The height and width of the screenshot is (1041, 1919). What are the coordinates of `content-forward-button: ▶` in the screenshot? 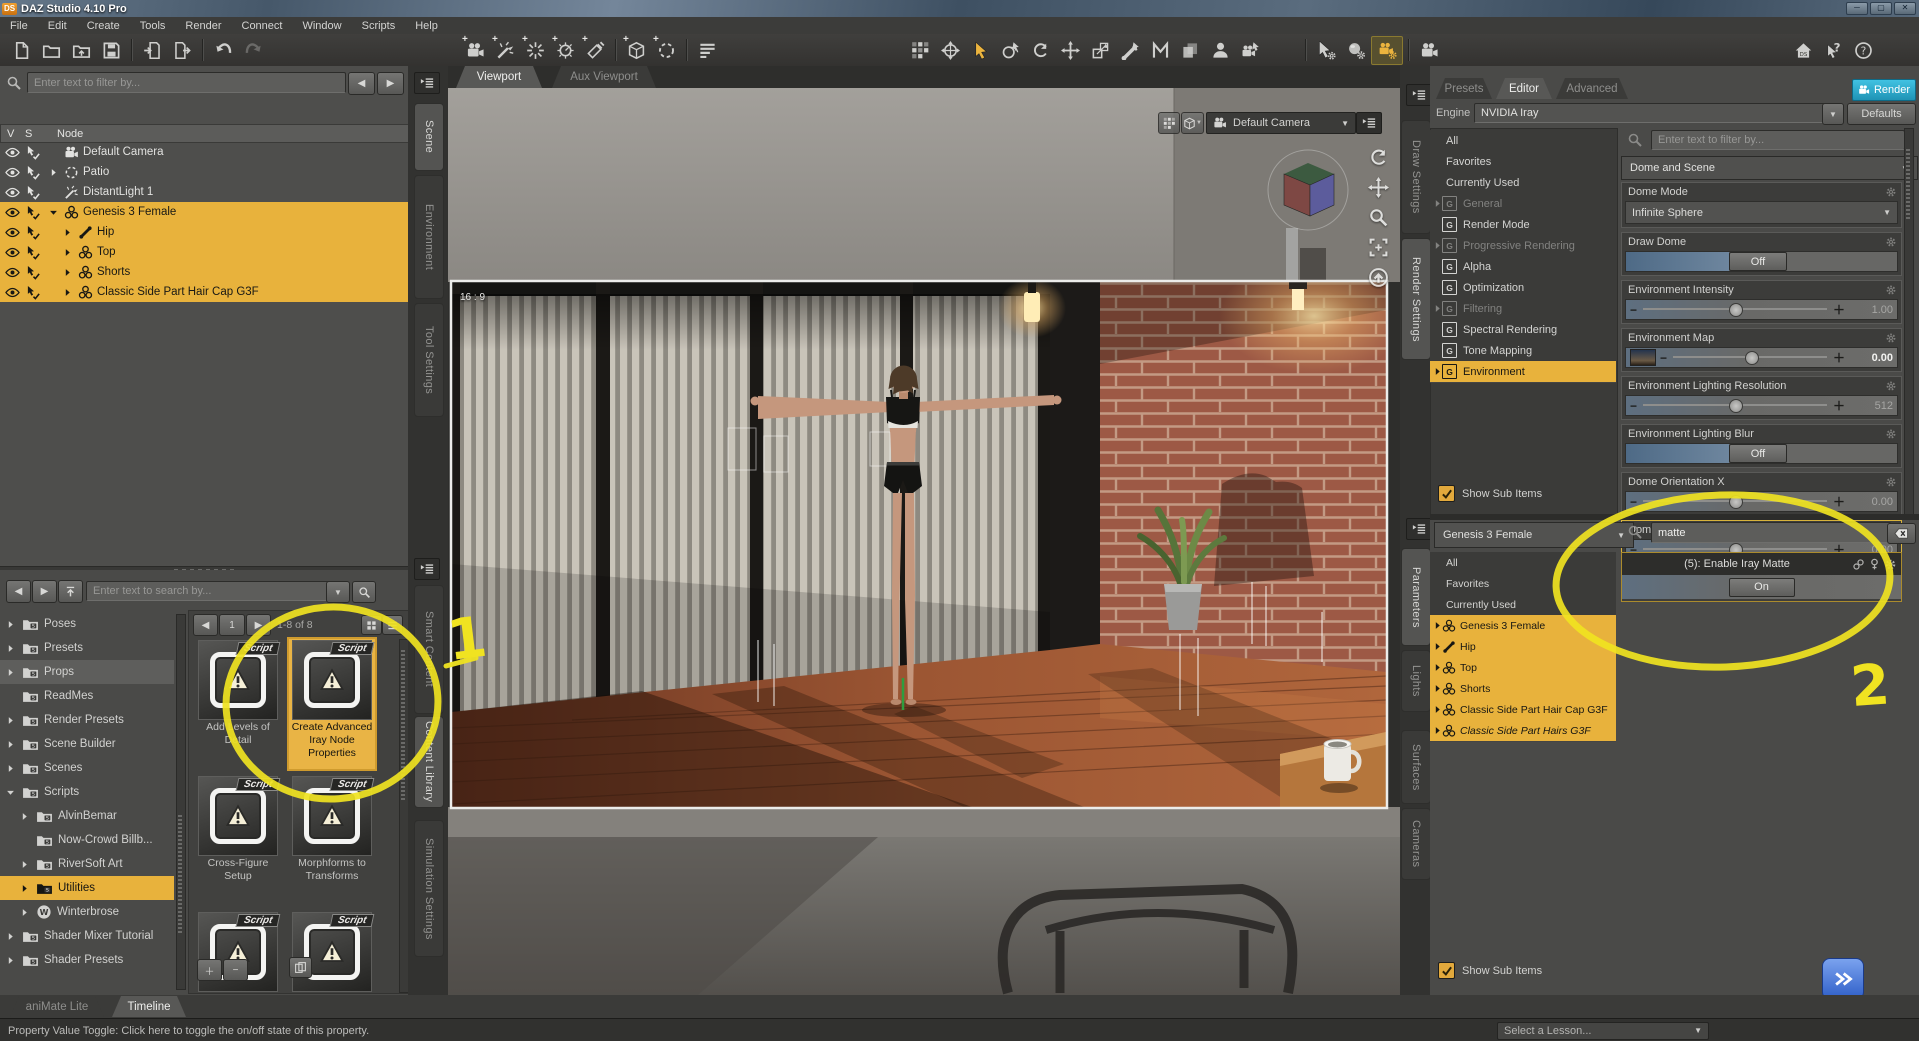 It's located at (44, 591).